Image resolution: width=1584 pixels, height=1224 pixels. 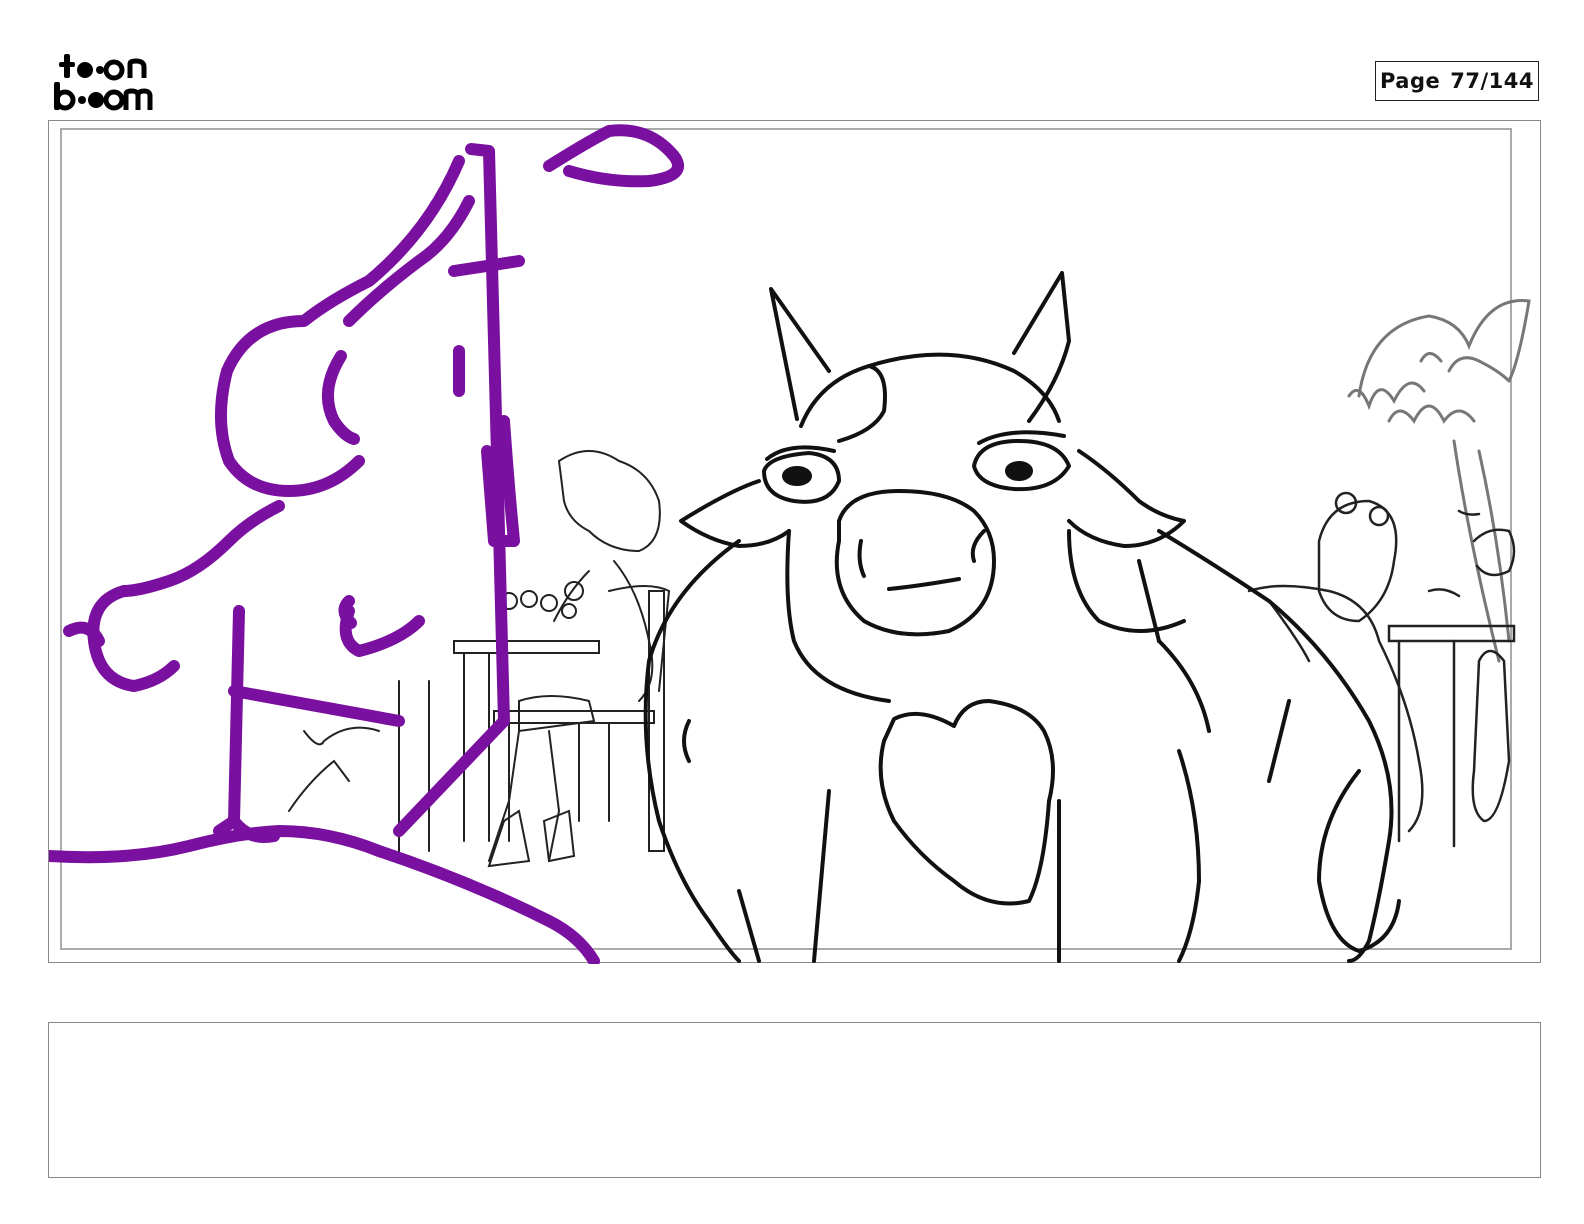 I want to click on background-crowd-sketch, so click(x=479, y=659).